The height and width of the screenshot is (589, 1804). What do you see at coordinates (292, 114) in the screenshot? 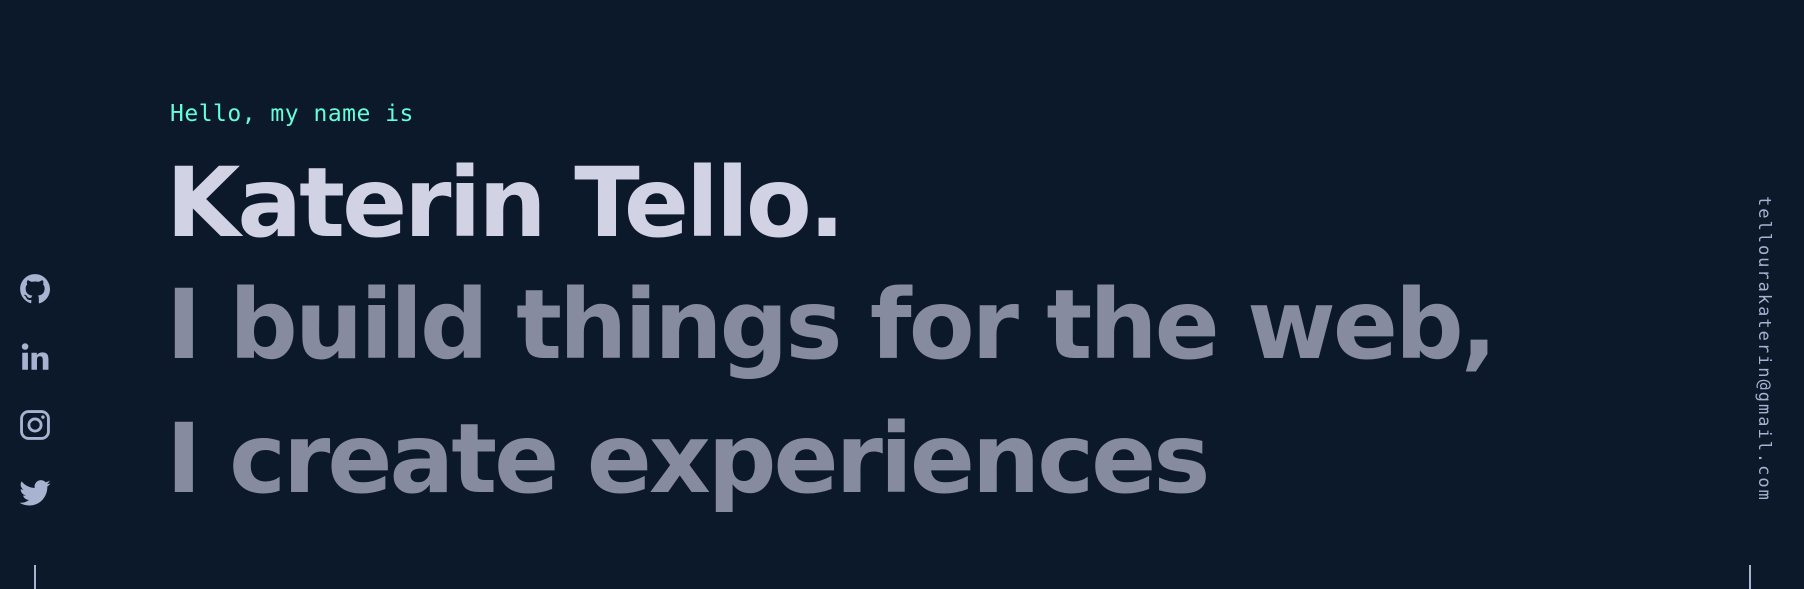
I see `greeting-text: Hello, my name is` at bounding box center [292, 114].